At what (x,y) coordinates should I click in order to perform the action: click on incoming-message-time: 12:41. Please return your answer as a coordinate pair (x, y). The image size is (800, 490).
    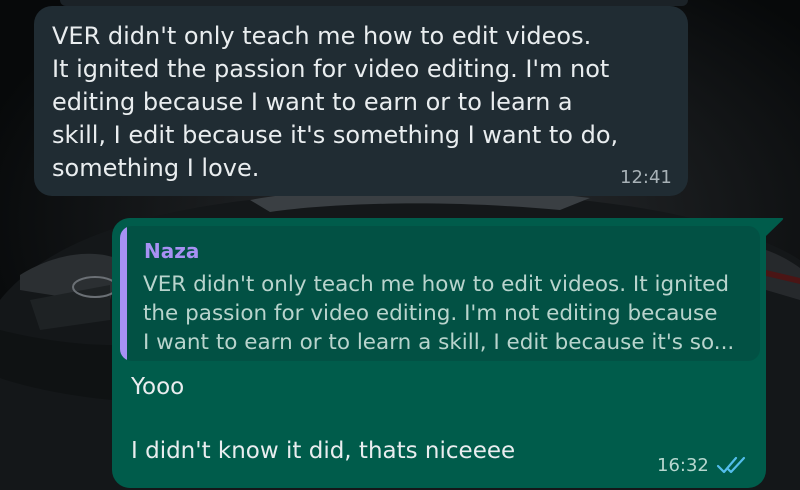
    Looking at the image, I should click on (646, 177).